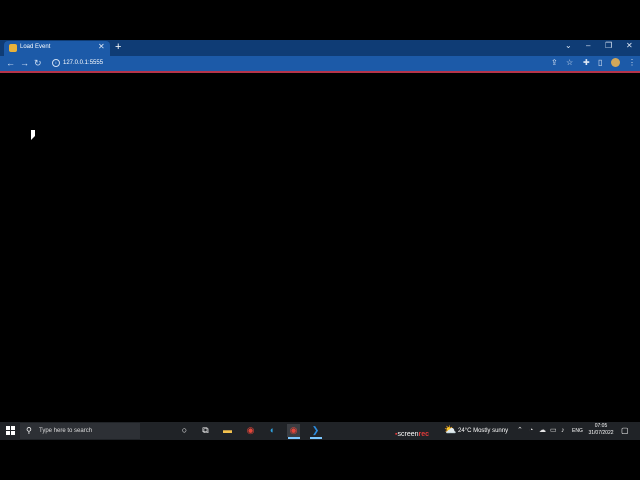 Image resolution: width=640 pixels, height=480 pixels. Describe the element at coordinates (56, 63) in the screenshot. I see `site-info-icon: i` at that location.